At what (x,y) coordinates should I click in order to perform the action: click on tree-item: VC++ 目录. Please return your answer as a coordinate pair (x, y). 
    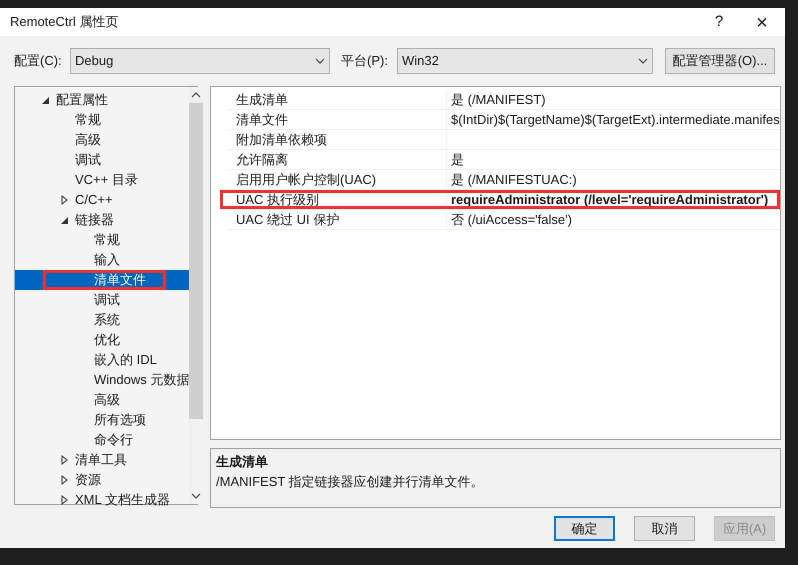
    Looking at the image, I should click on (102, 180).